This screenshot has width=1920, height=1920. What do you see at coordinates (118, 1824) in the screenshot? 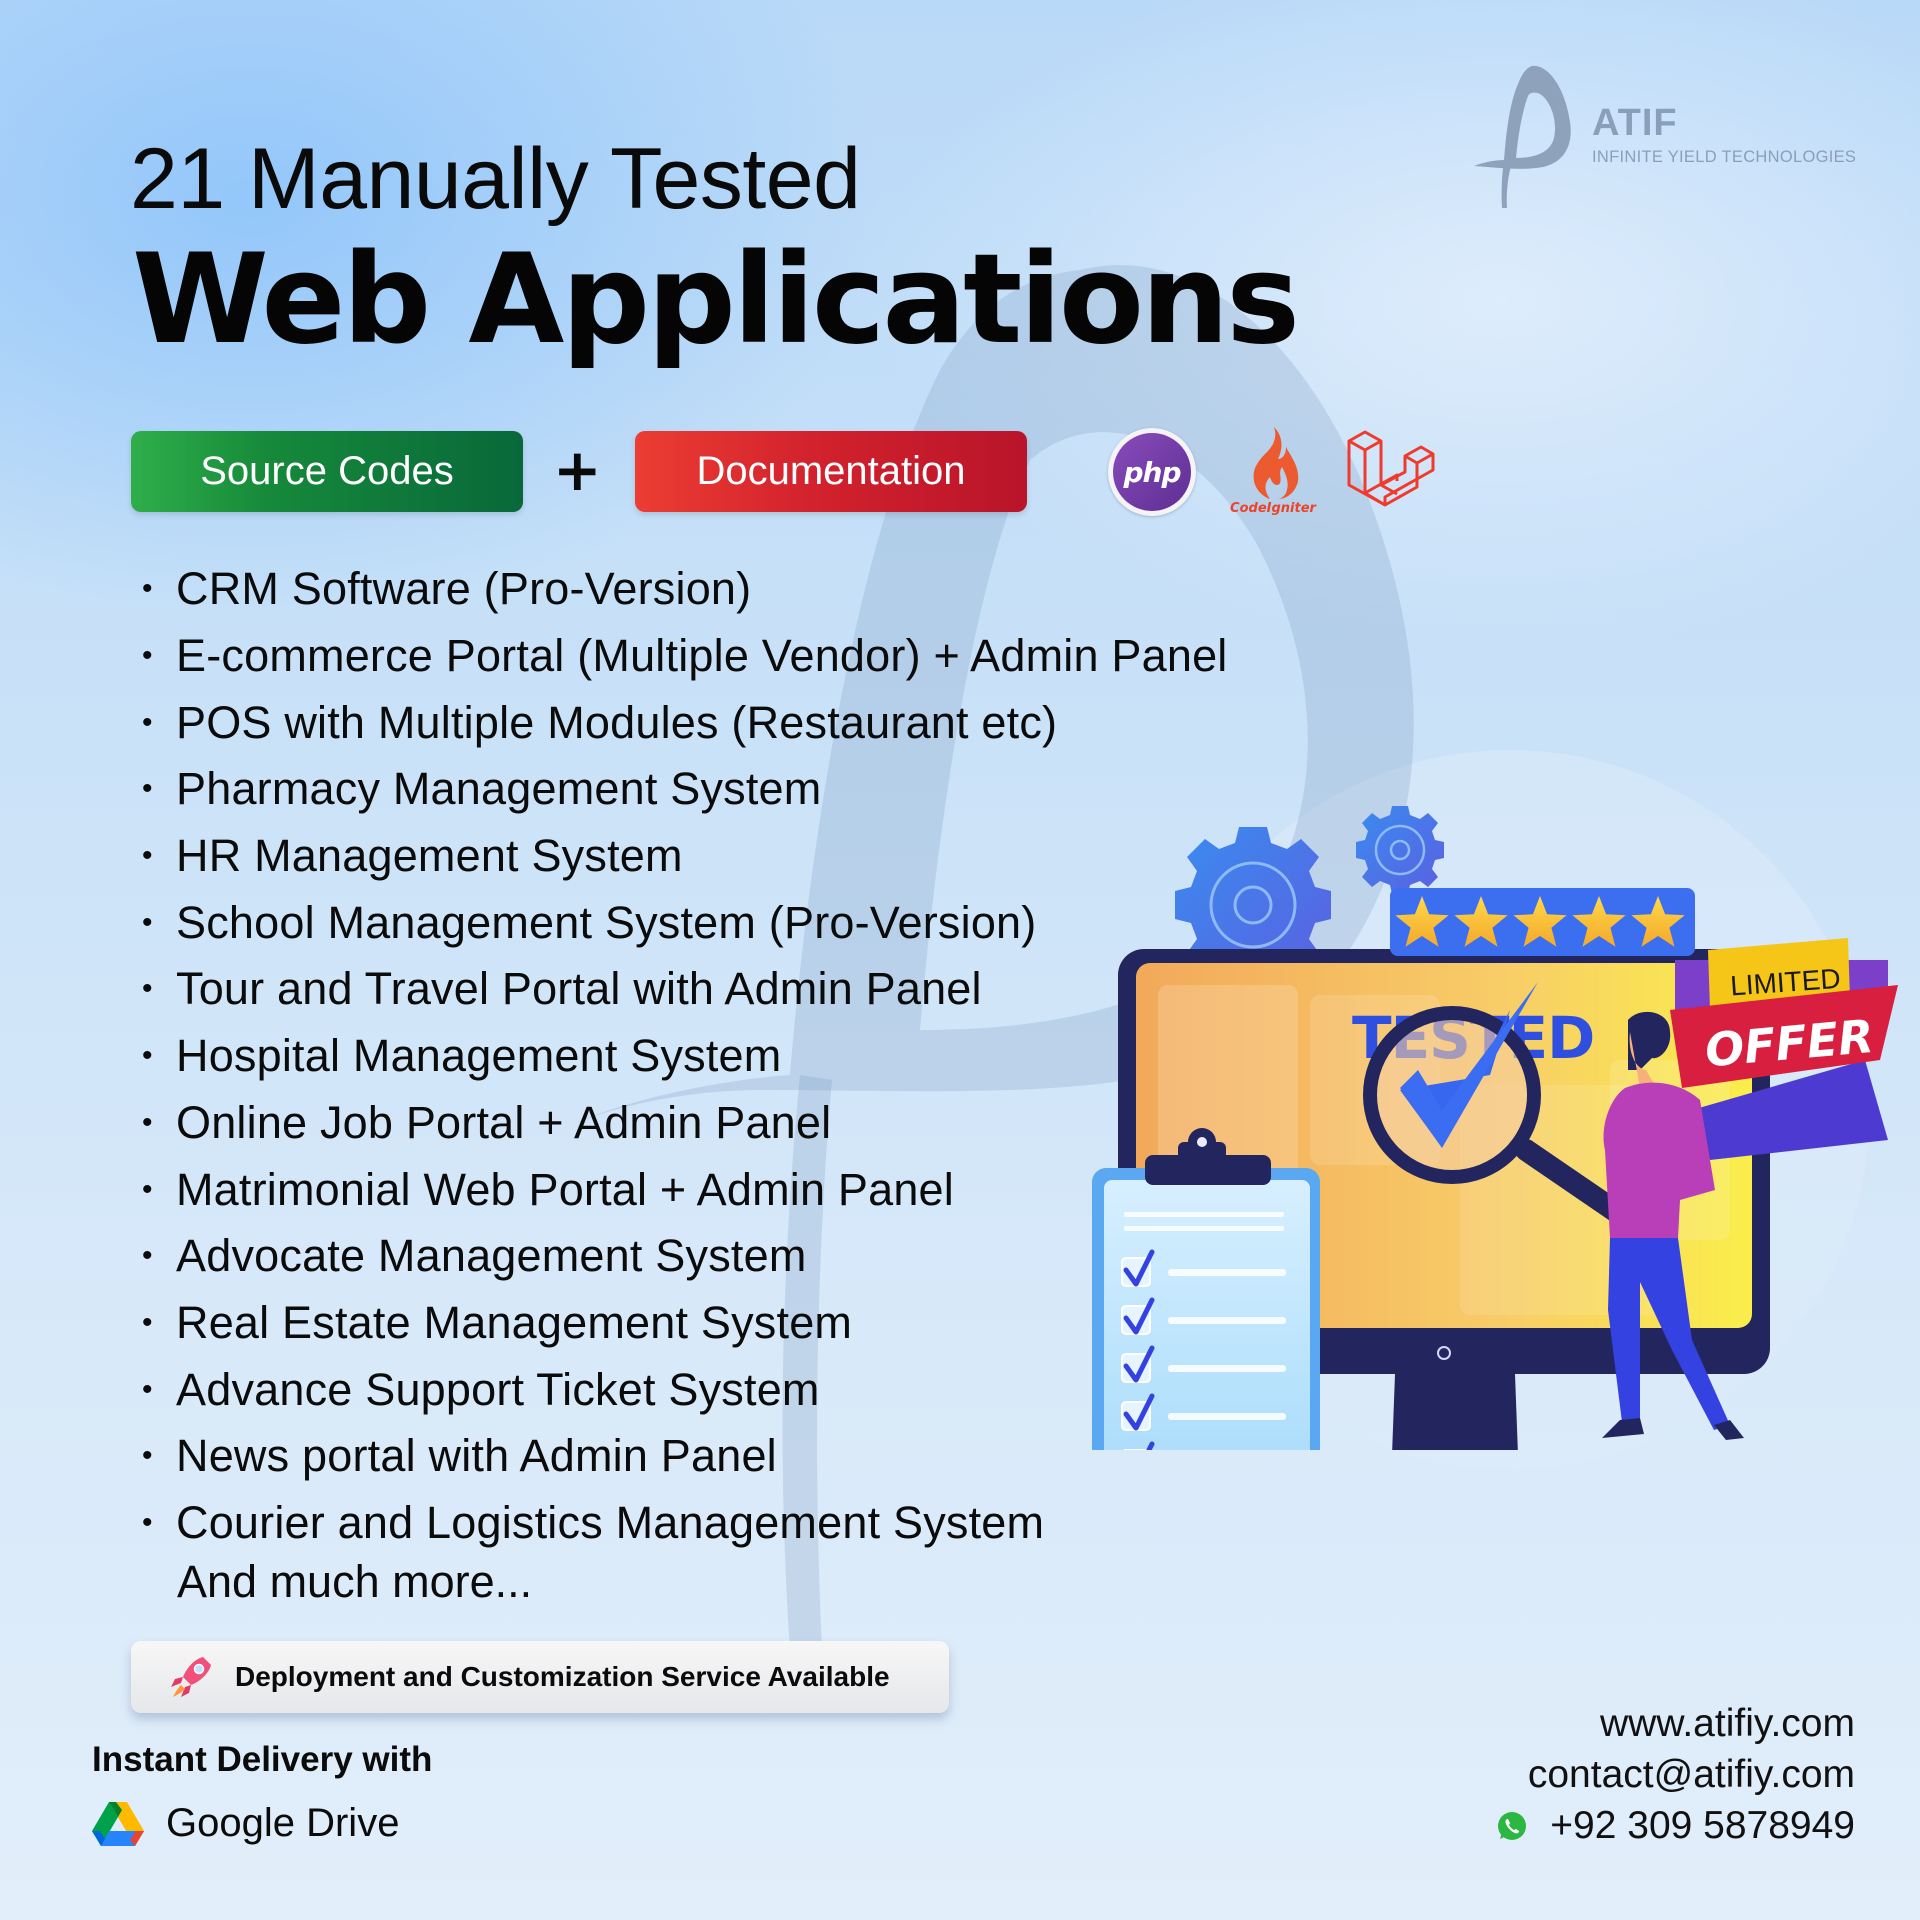
I see `google-drive-icon` at bounding box center [118, 1824].